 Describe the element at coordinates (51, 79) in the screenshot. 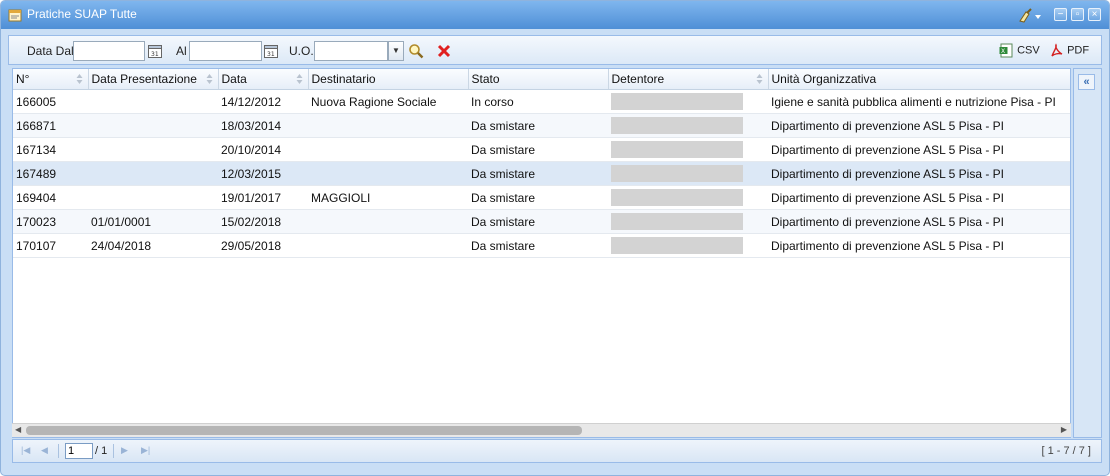

I see `column-header-n: N°` at that location.